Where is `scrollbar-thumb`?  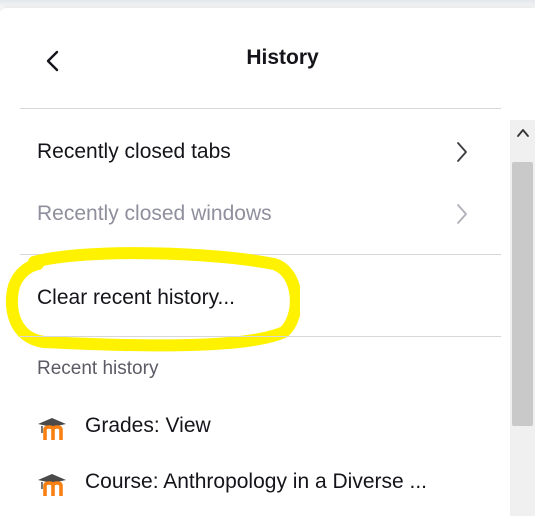 scrollbar-thumb is located at coordinates (522, 294).